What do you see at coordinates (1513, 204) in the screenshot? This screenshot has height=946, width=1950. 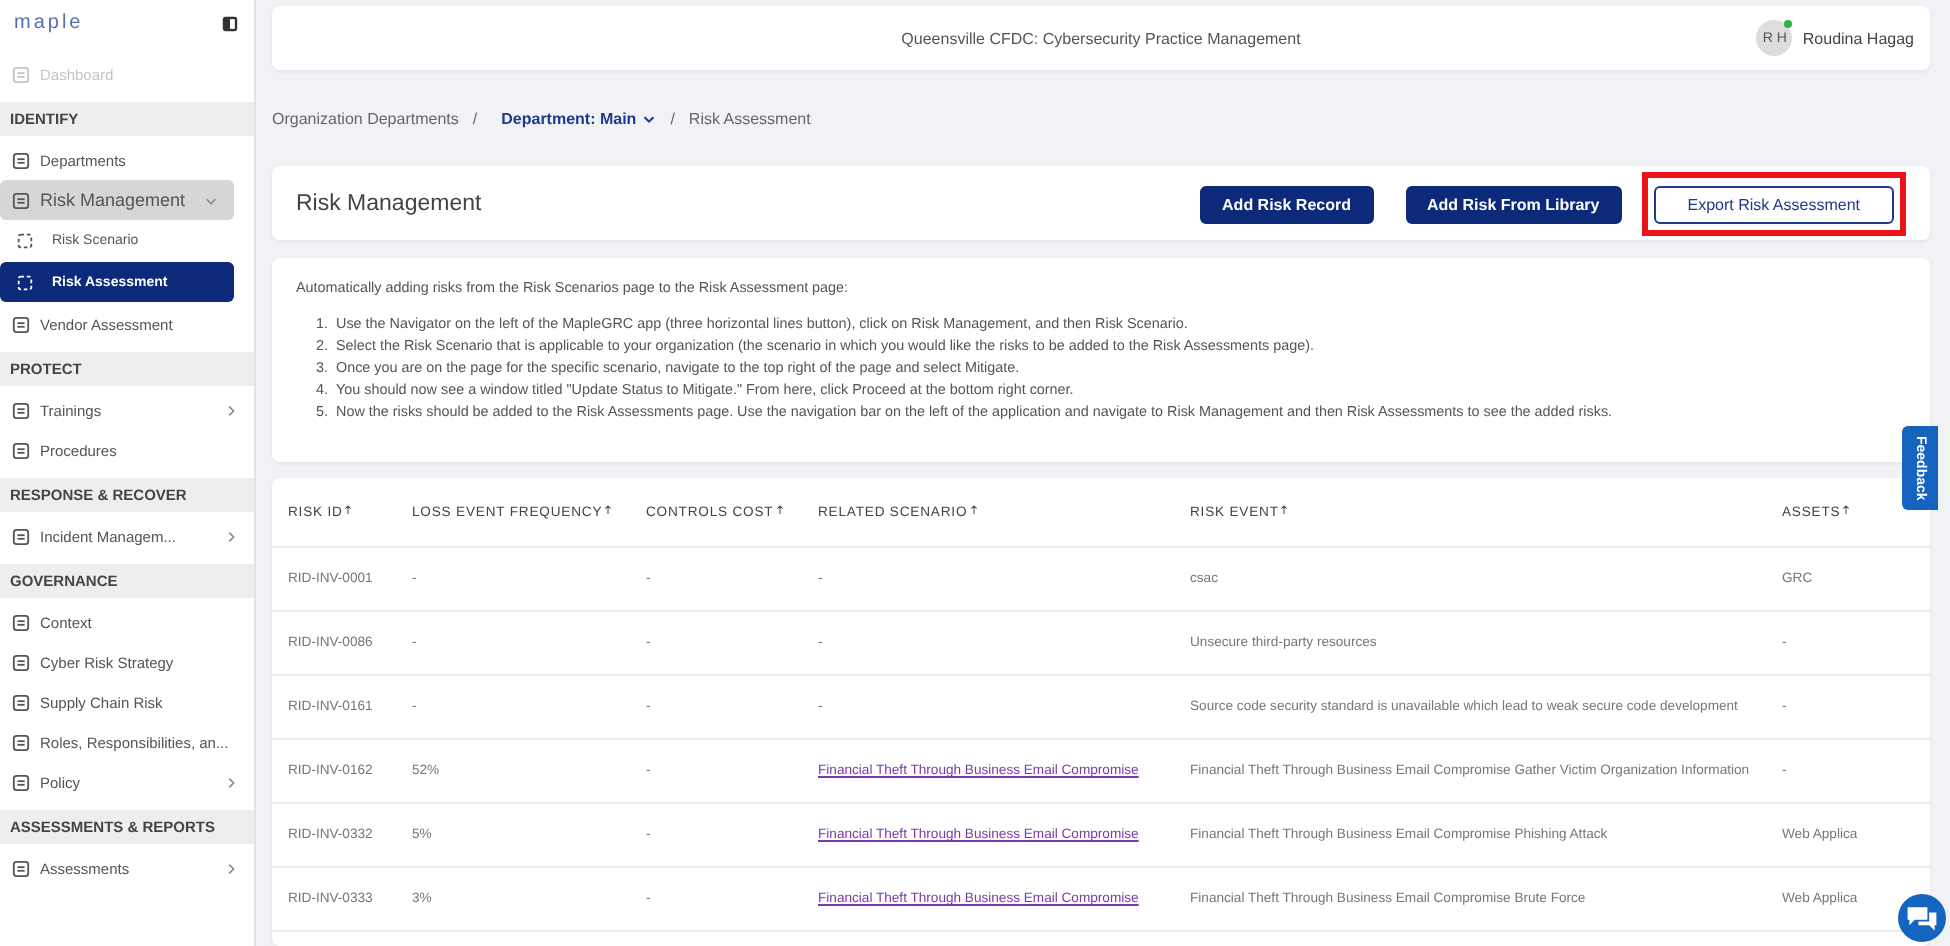 I see `action-button: Add Risk From Library` at bounding box center [1513, 204].